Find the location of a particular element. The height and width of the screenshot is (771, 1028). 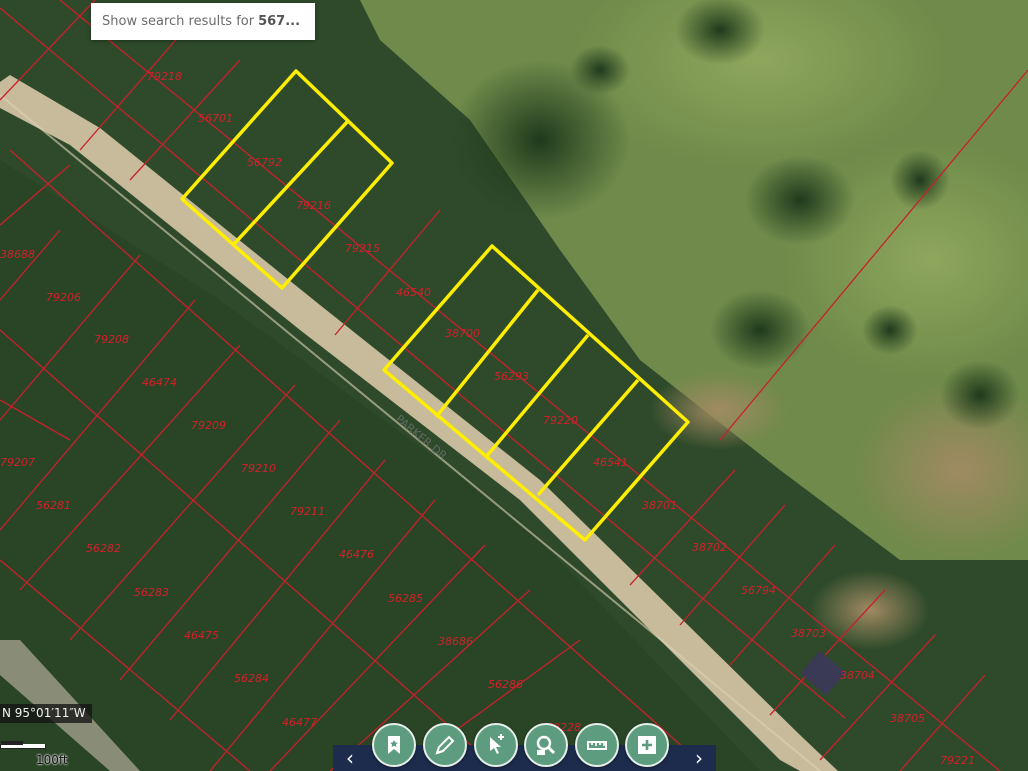

parcel-label: 38702 is located at coordinates (709, 547).